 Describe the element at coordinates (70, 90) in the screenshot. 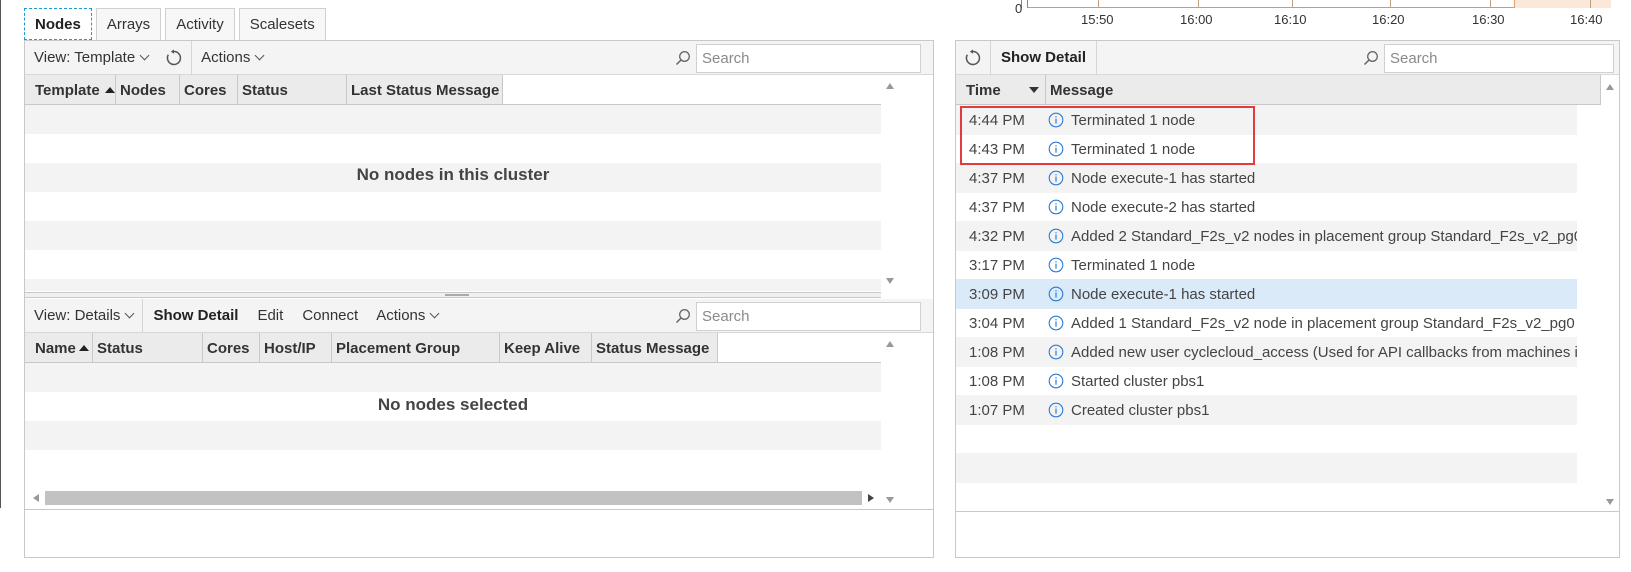

I see `column-header-template: Template` at that location.